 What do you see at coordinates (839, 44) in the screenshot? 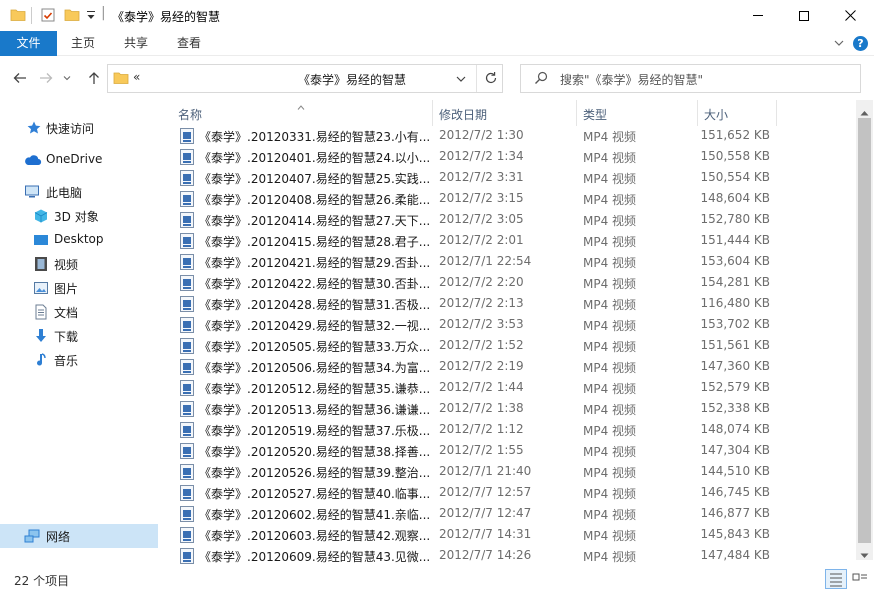
I see `ribbon-collapse-icon` at bounding box center [839, 44].